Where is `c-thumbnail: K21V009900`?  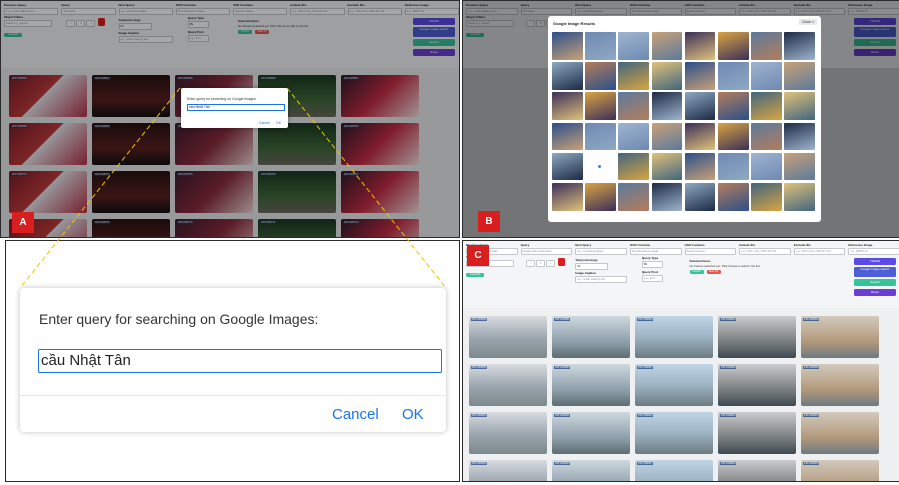 c-thumbnail: K21V009900 is located at coordinates (508, 433).